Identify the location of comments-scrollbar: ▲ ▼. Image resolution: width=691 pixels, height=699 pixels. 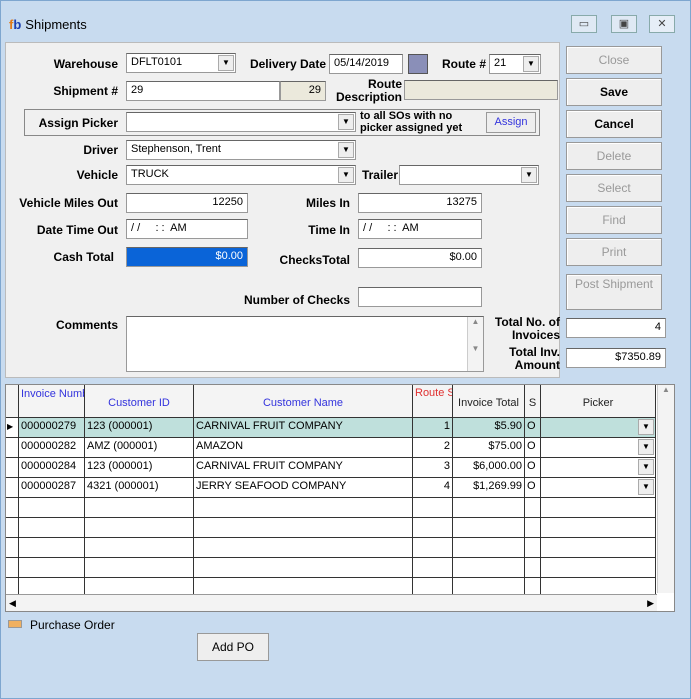
(475, 344).